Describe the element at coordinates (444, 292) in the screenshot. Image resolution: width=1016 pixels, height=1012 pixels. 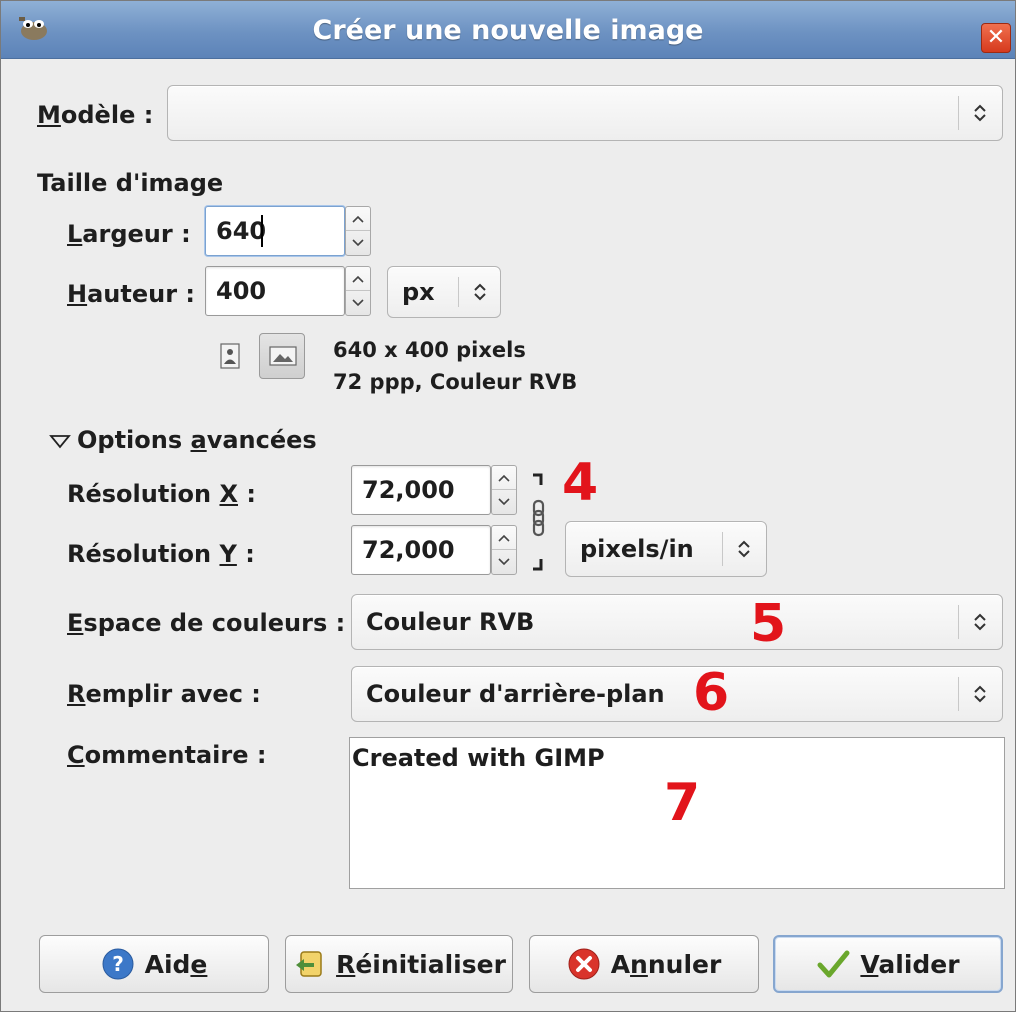
I see `size-unit-combo: px` at that location.